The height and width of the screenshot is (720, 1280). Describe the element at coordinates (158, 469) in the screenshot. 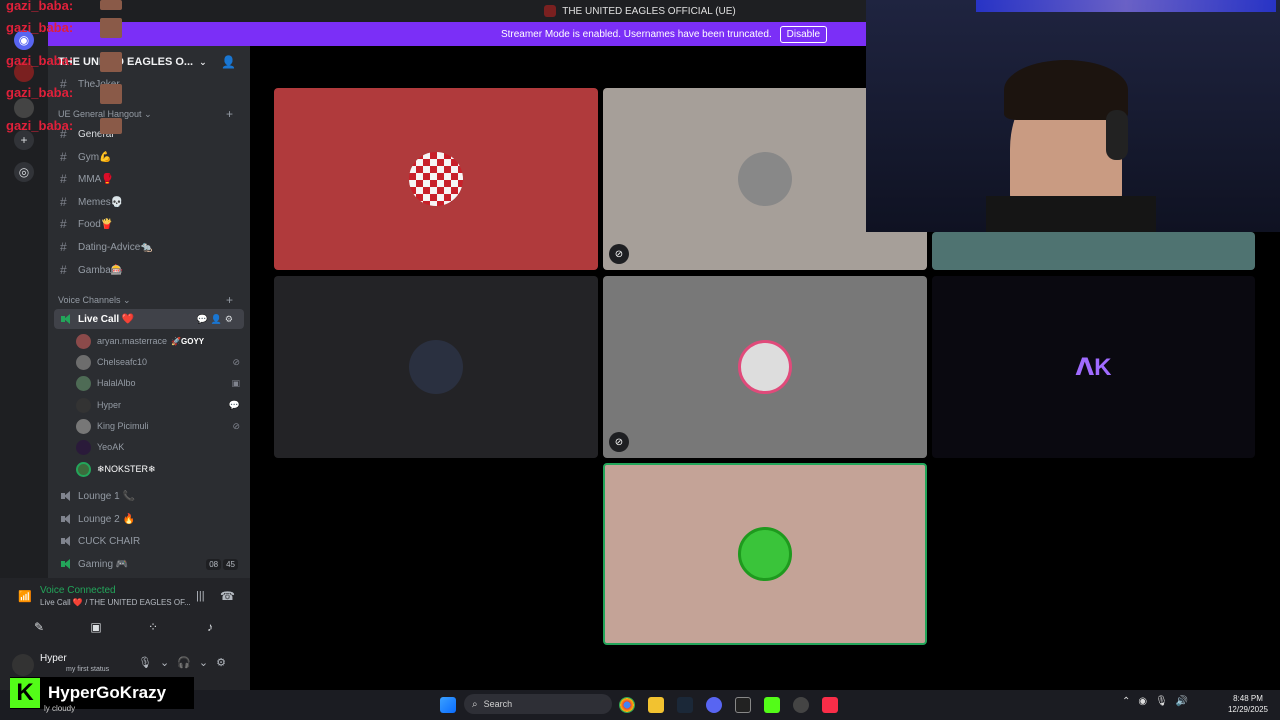

I see `voice-member: ❄NOKSTER❄` at that location.